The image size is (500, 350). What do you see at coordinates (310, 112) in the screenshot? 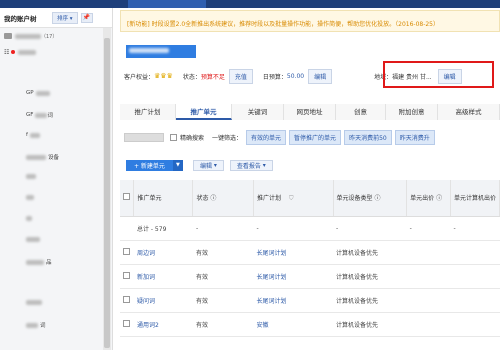
I see `tab-url: 网页地址` at bounding box center [310, 112].